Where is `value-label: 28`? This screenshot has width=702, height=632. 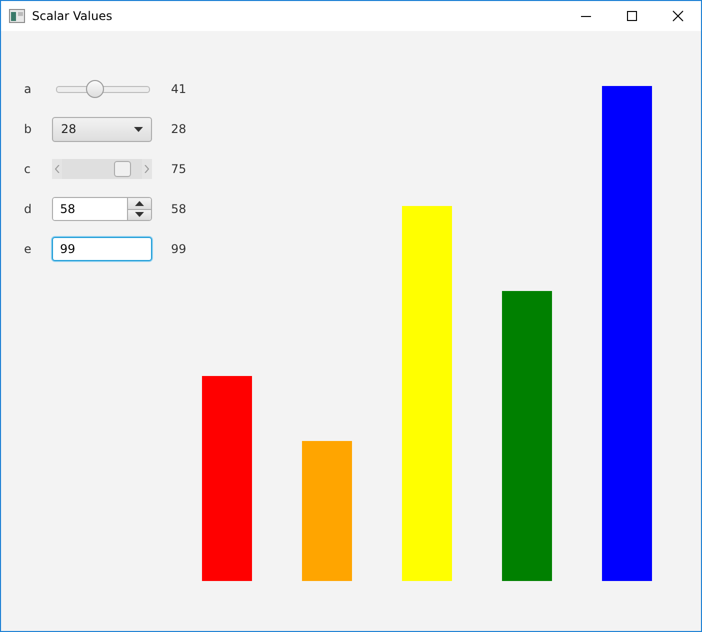
value-label: 28 is located at coordinates (178, 129).